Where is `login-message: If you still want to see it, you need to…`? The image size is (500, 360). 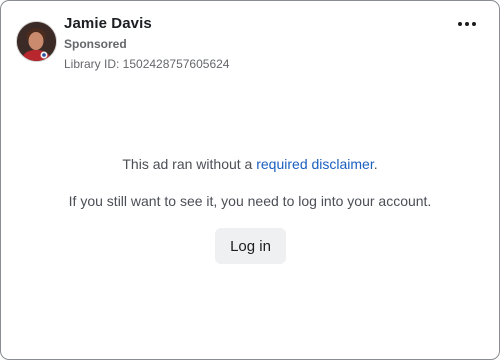 login-message: If you still want to see it, you need to… is located at coordinates (250, 201).